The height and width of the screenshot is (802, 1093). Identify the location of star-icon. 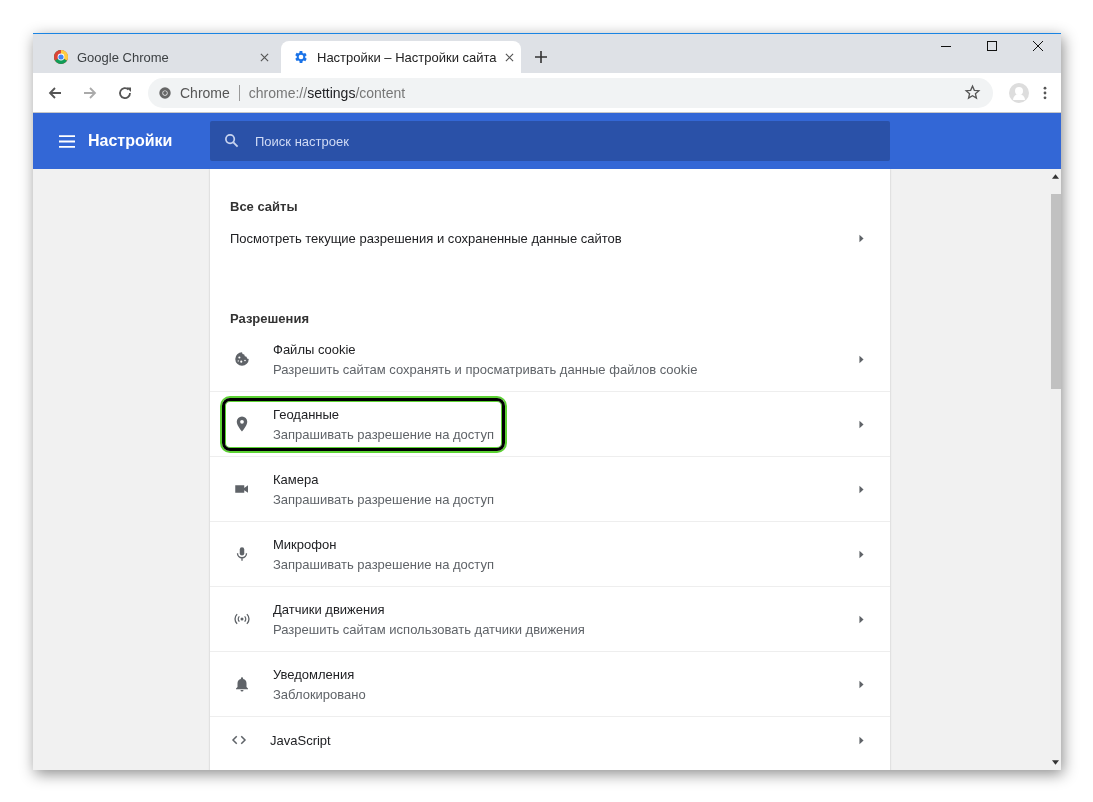
(972, 92).